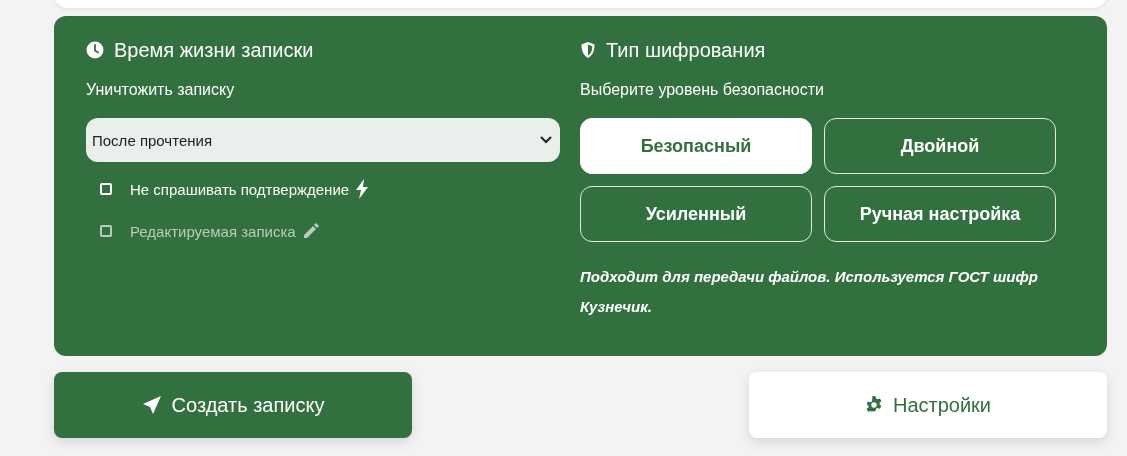  Describe the element at coordinates (588, 50) in the screenshot. I see `shield-icon` at that location.